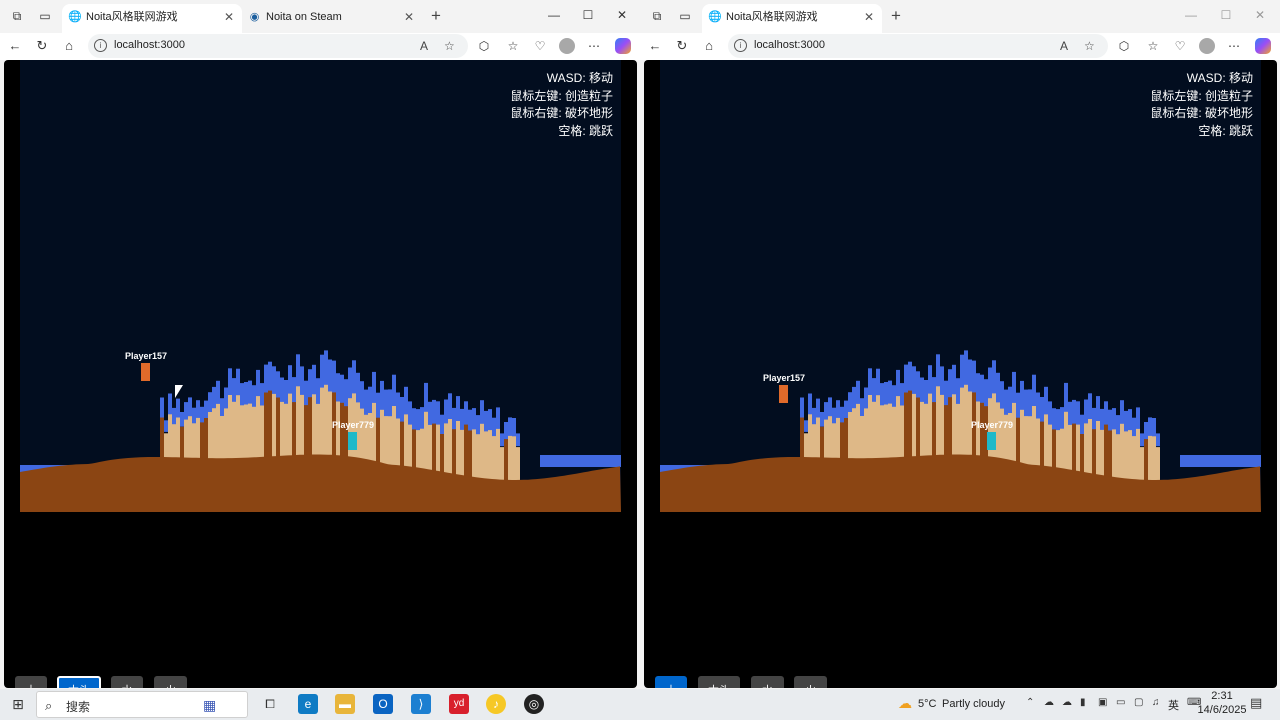  I want to click on browser-toolbar: ← ↻ ⌂ i localhost:3000 A ☆ ⬡ ☆ ♡ ⋯, so click(960, 46).